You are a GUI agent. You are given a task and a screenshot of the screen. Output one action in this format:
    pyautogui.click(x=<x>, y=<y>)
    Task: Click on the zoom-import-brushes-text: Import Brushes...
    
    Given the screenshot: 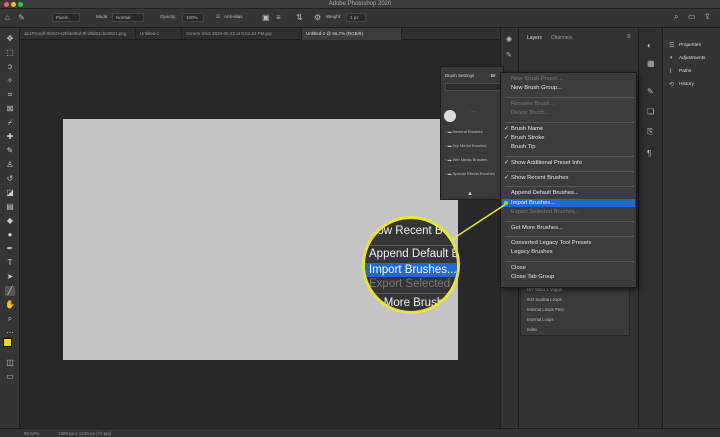 What is the action you would take?
    pyautogui.click(x=413, y=270)
    